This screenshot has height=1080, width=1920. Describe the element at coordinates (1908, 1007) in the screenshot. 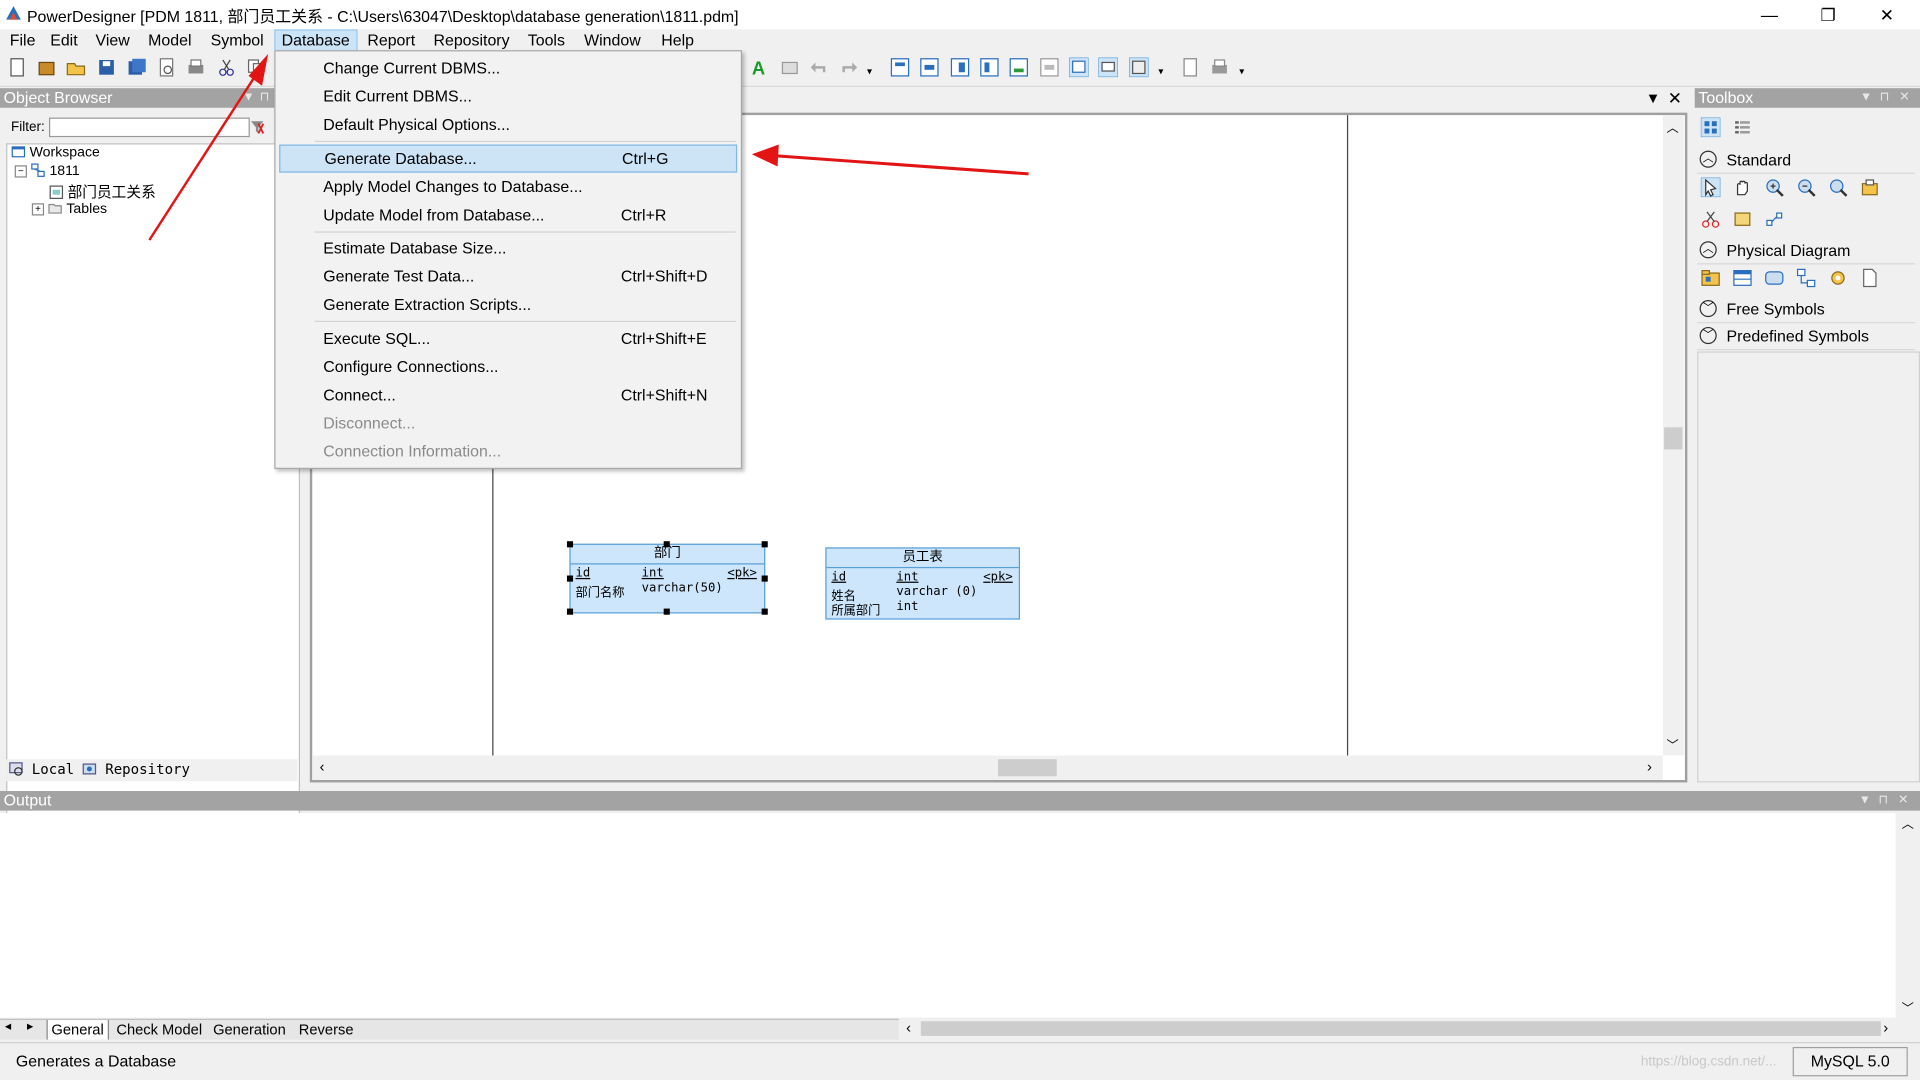

I see `output-scroll-down-icon: ﹀` at that location.